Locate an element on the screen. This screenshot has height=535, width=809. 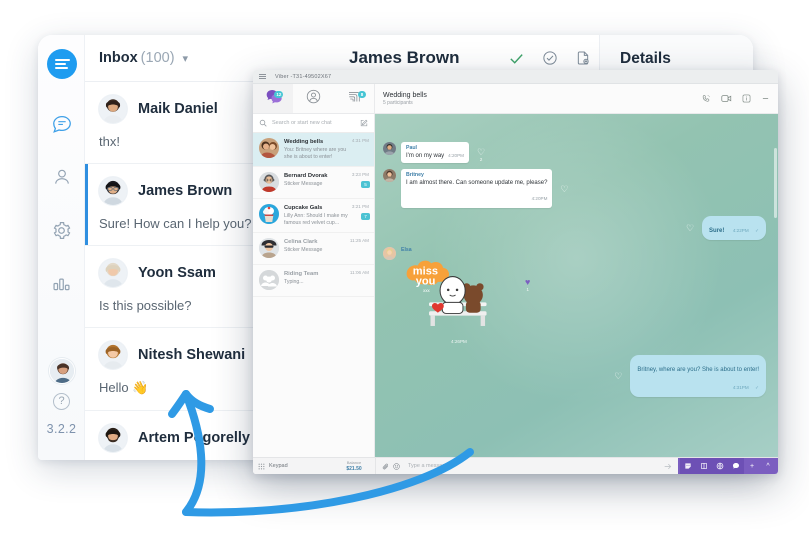
chat-bubble-icon is located at coordinates (62, 124).